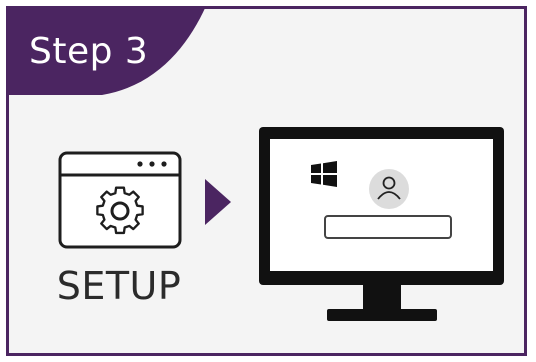  I want to click on setup-label: SETUP, so click(119, 286).